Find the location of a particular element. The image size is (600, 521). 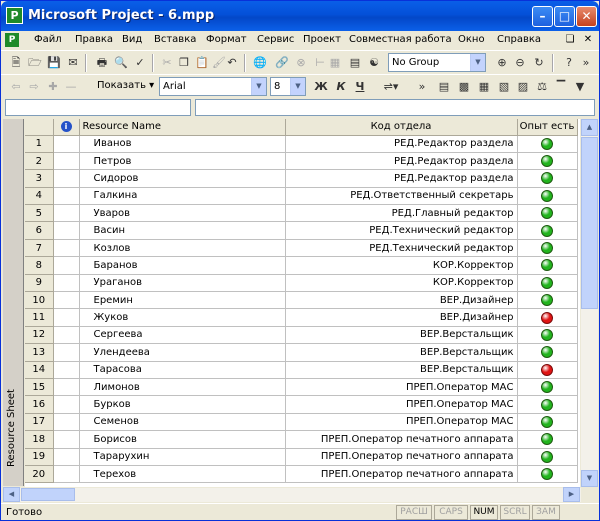

resource-name-cell: Иванов is located at coordinates (182, 144).